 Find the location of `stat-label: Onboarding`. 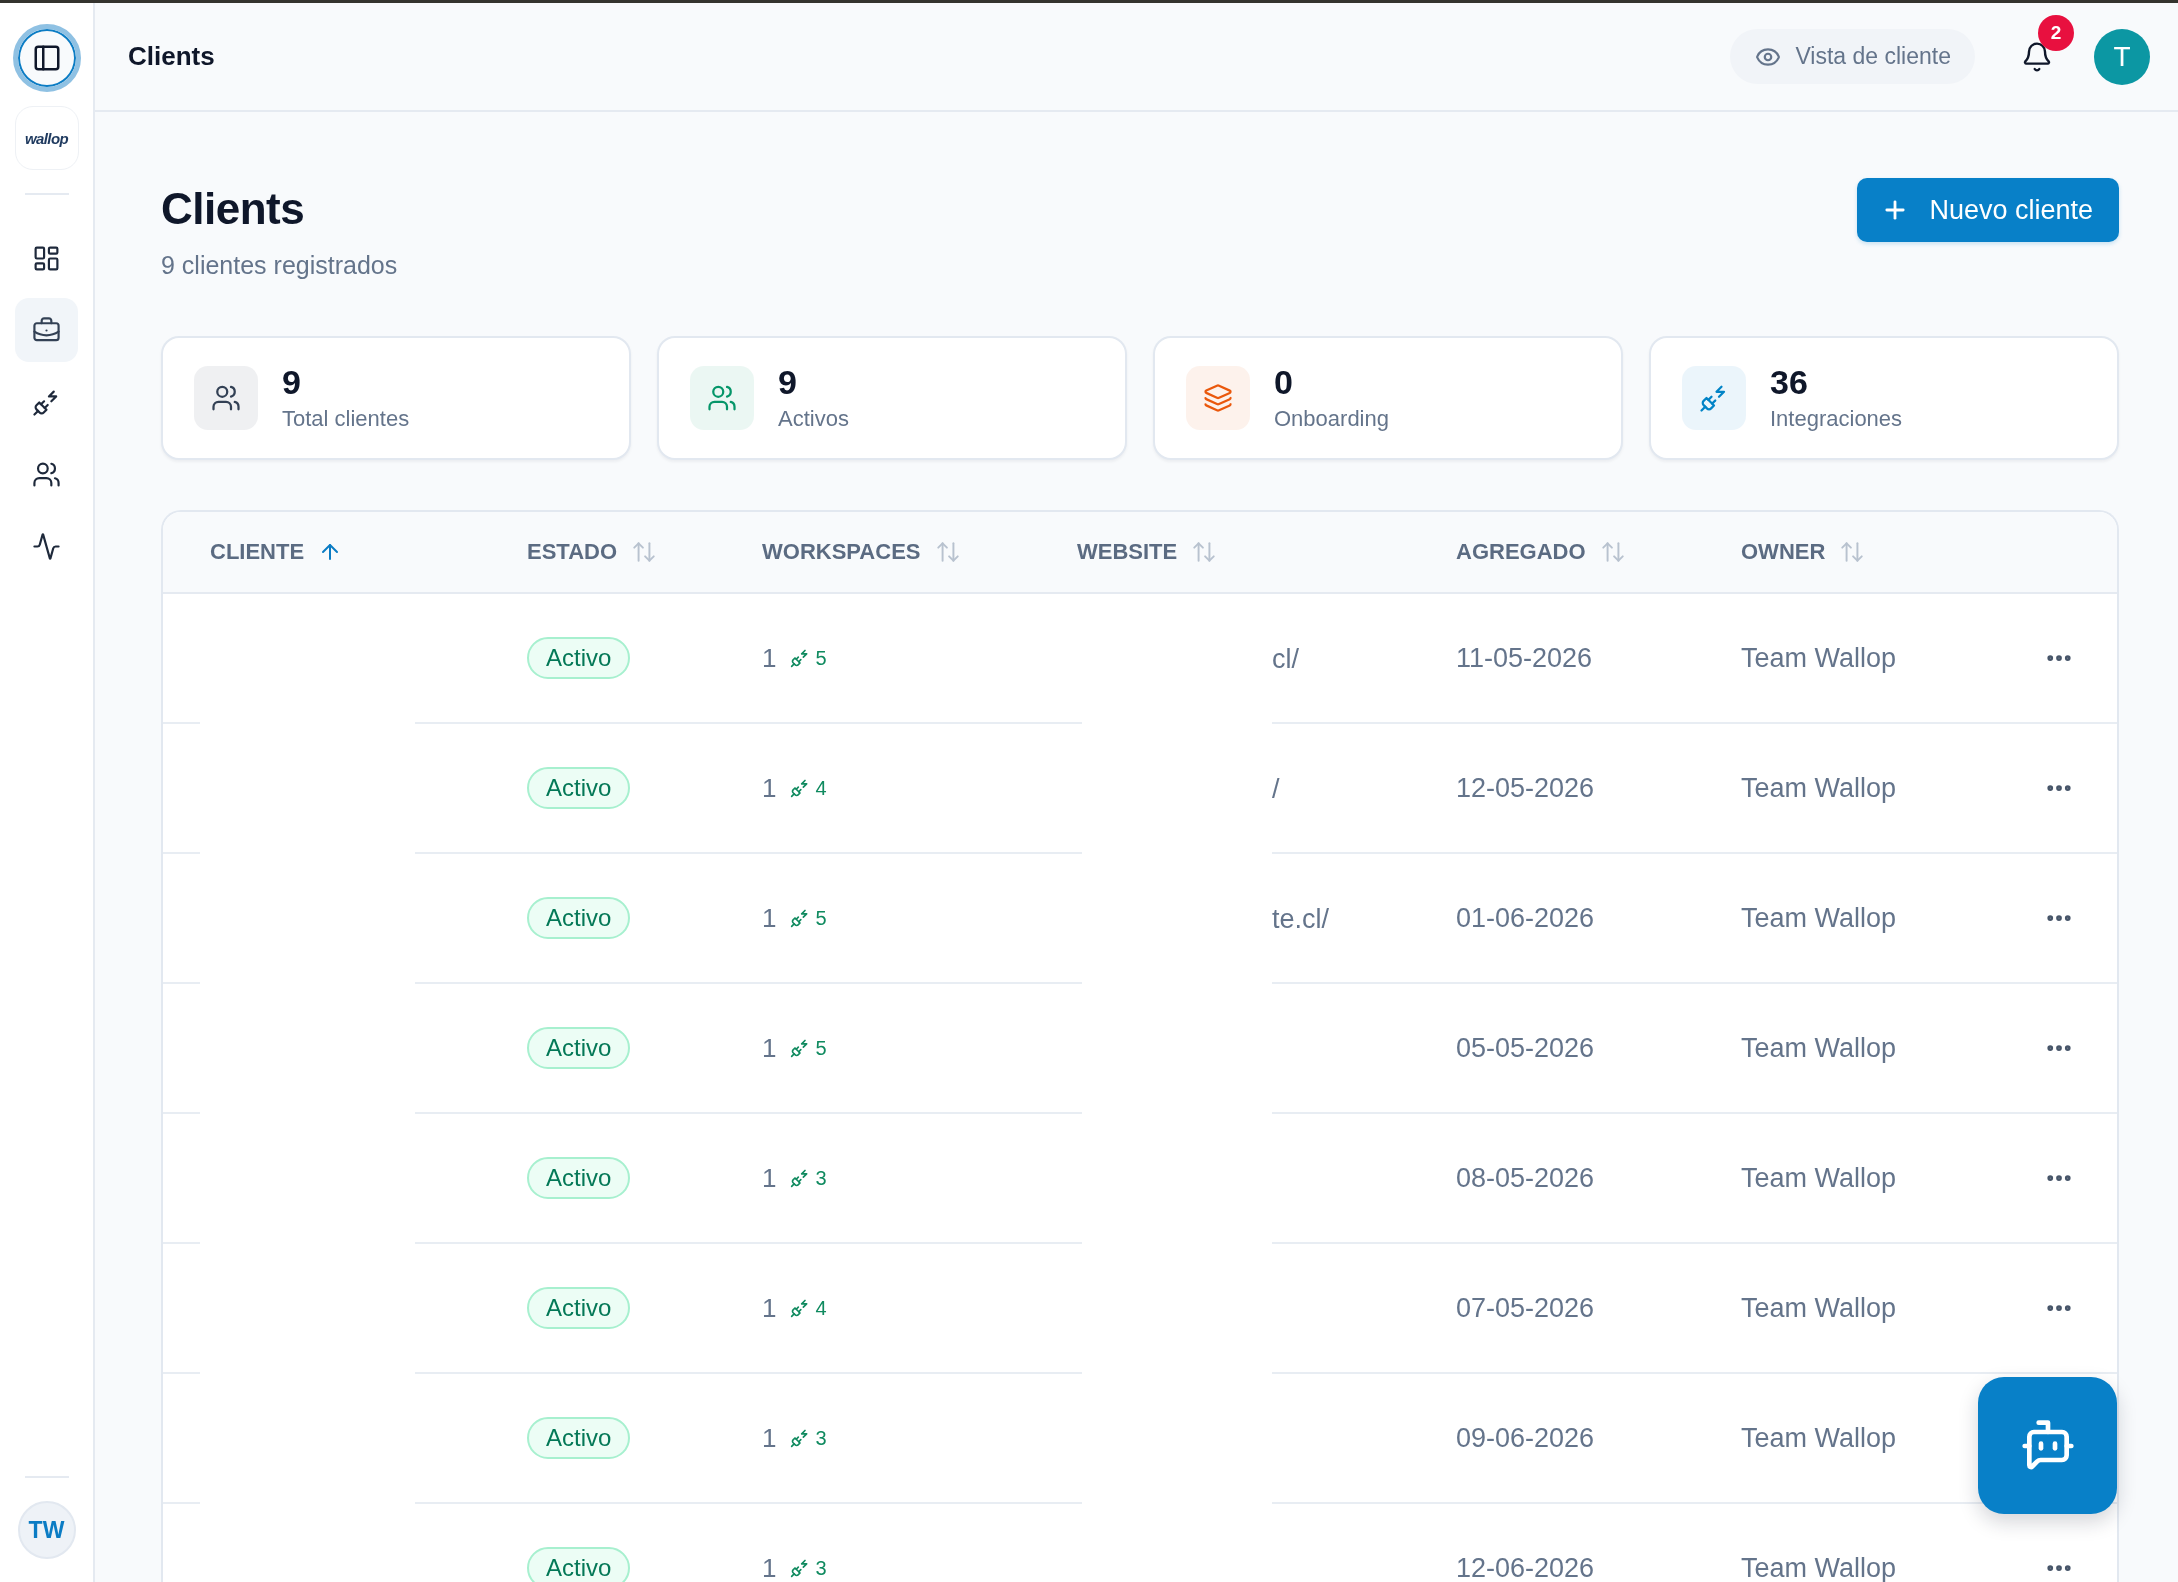

stat-label: Onboarding is located at coordinates (1331, 419).